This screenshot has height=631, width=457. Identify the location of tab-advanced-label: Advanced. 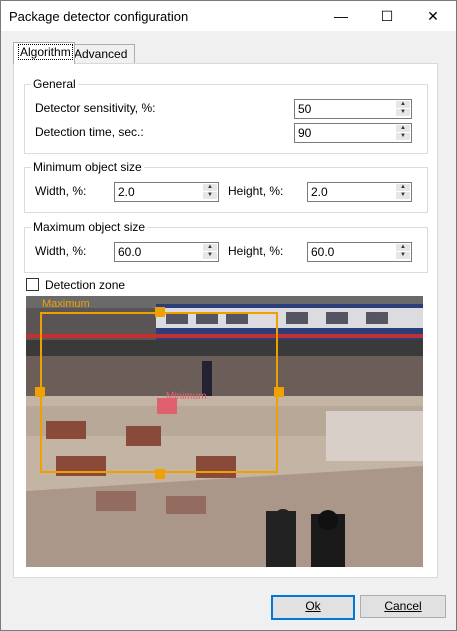
(101, 54).